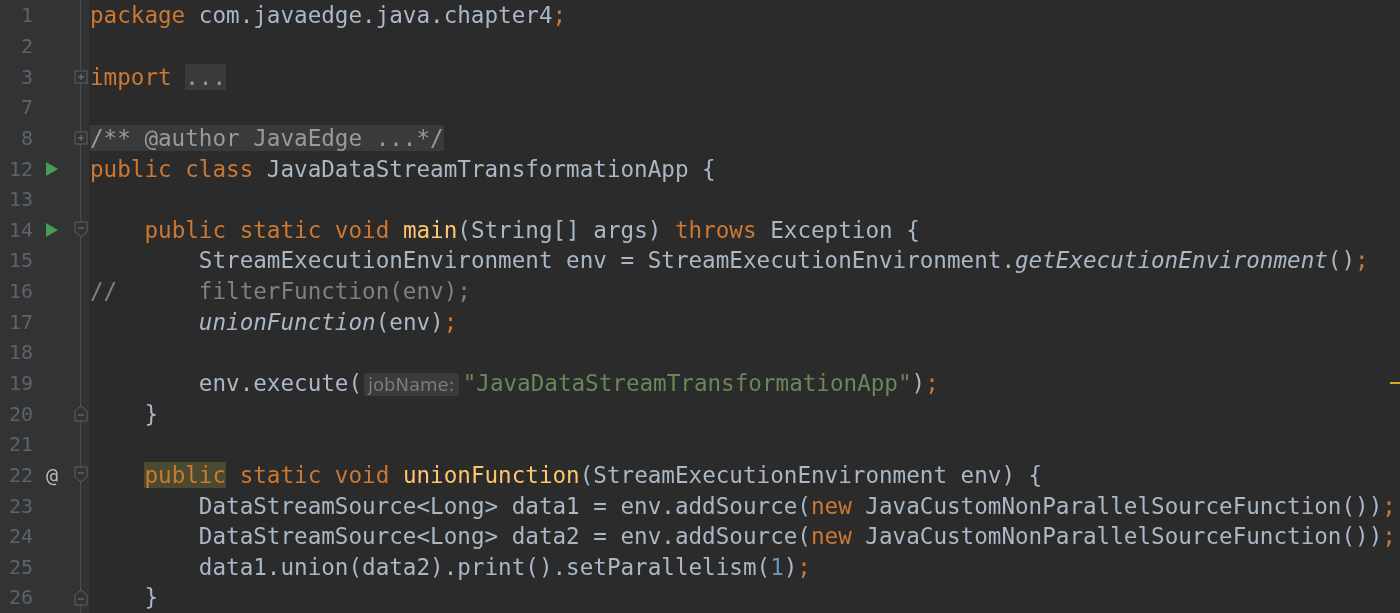  Describe the element at coordinates (700, 383) in the screenshot. I see `code-text: "JavaDataStreamTransformationApp");` at that location.